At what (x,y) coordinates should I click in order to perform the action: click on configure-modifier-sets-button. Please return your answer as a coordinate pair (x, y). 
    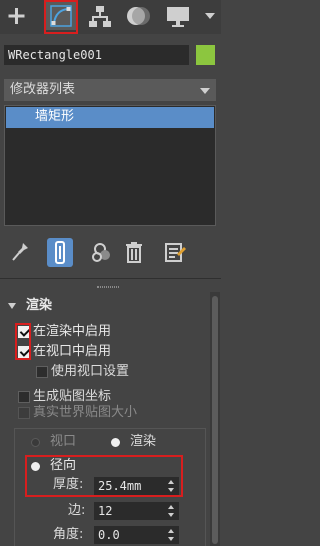
    Looking at the image, I should click on (175, 252).